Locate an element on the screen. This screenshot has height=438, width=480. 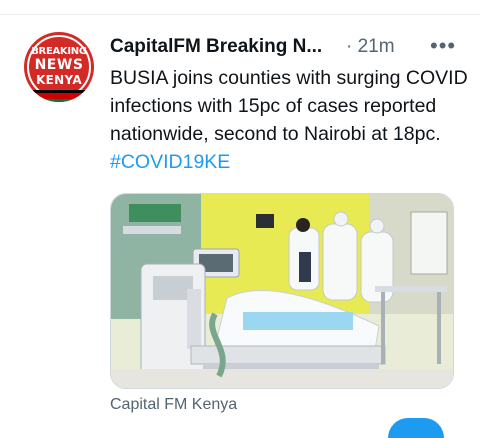
more-options-icon: ••• is located at coordinates (443, 46).